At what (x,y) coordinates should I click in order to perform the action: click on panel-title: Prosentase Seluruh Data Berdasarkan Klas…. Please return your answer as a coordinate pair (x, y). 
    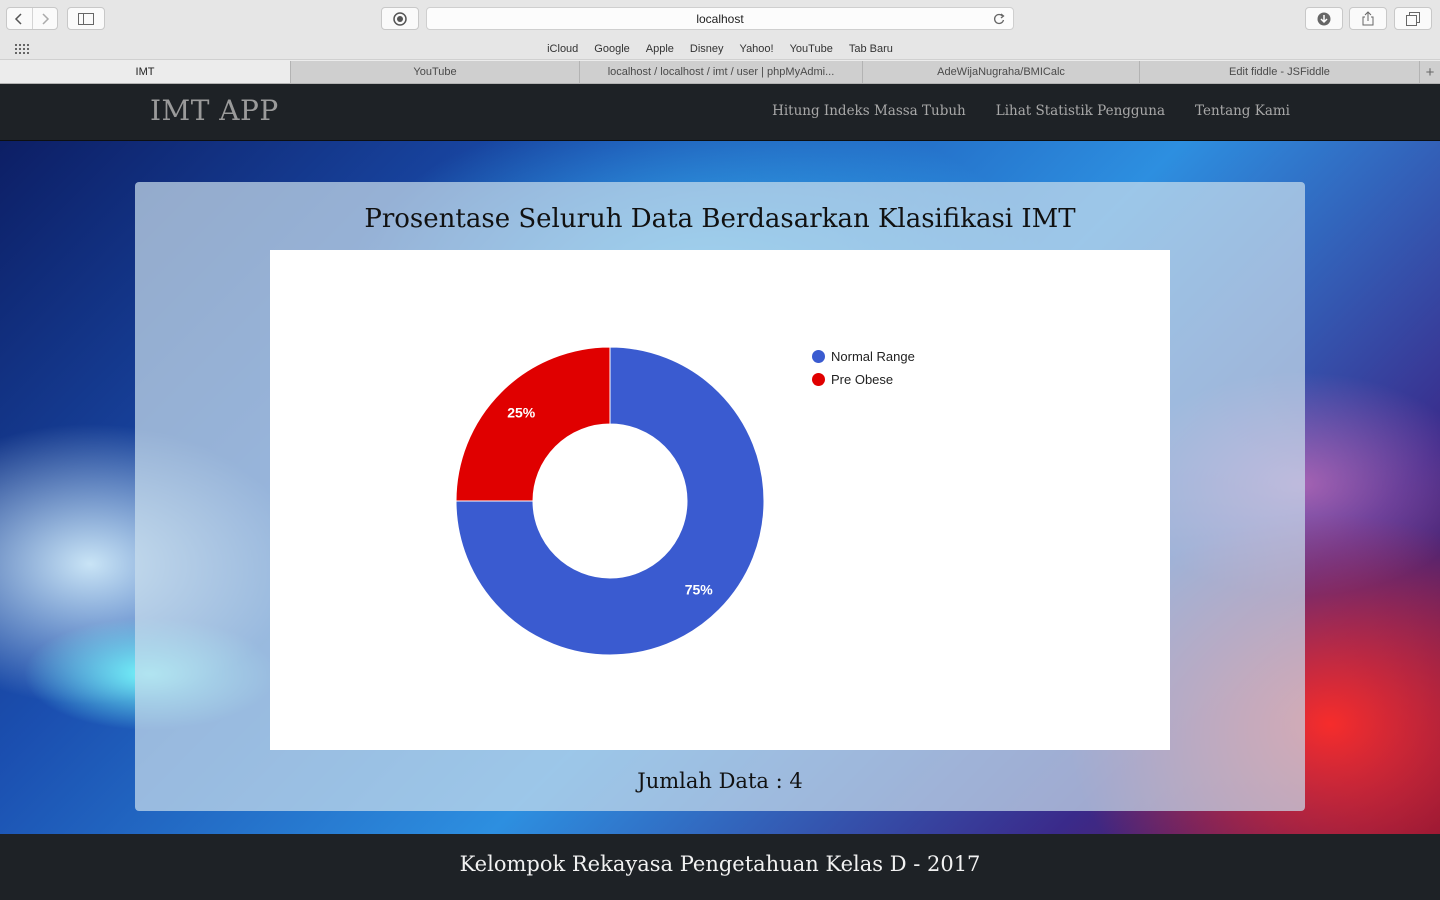
    Looking at the image, I should click on (720, 219).